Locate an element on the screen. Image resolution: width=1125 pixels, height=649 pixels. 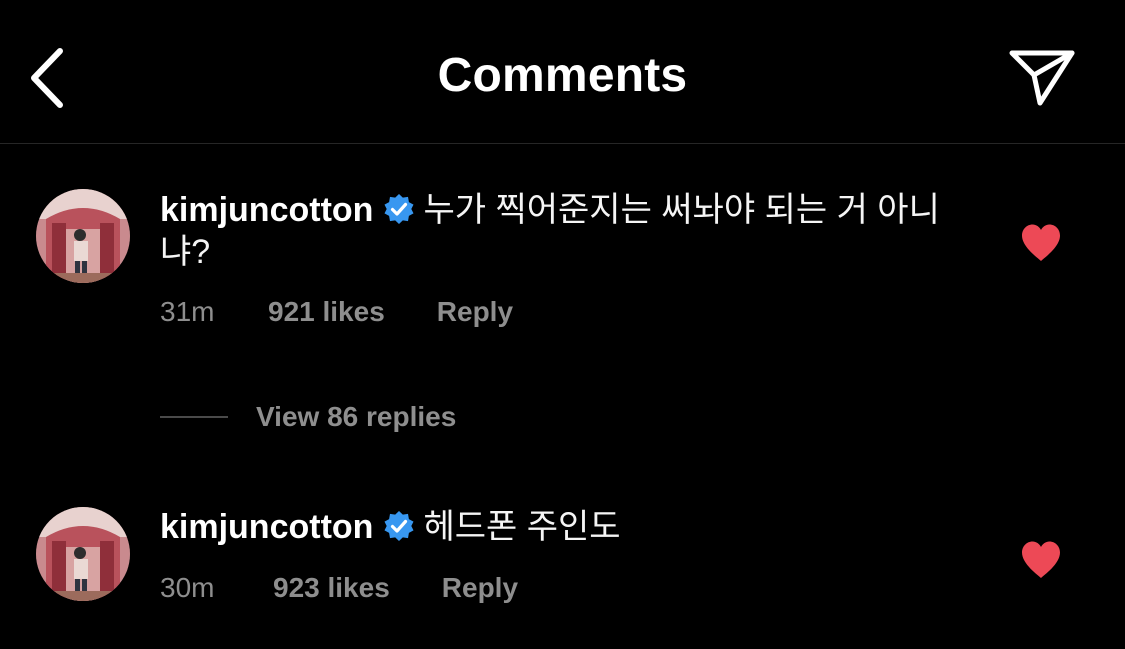
view-replies-label: View 86 replies is located at coordinates (356, 416).